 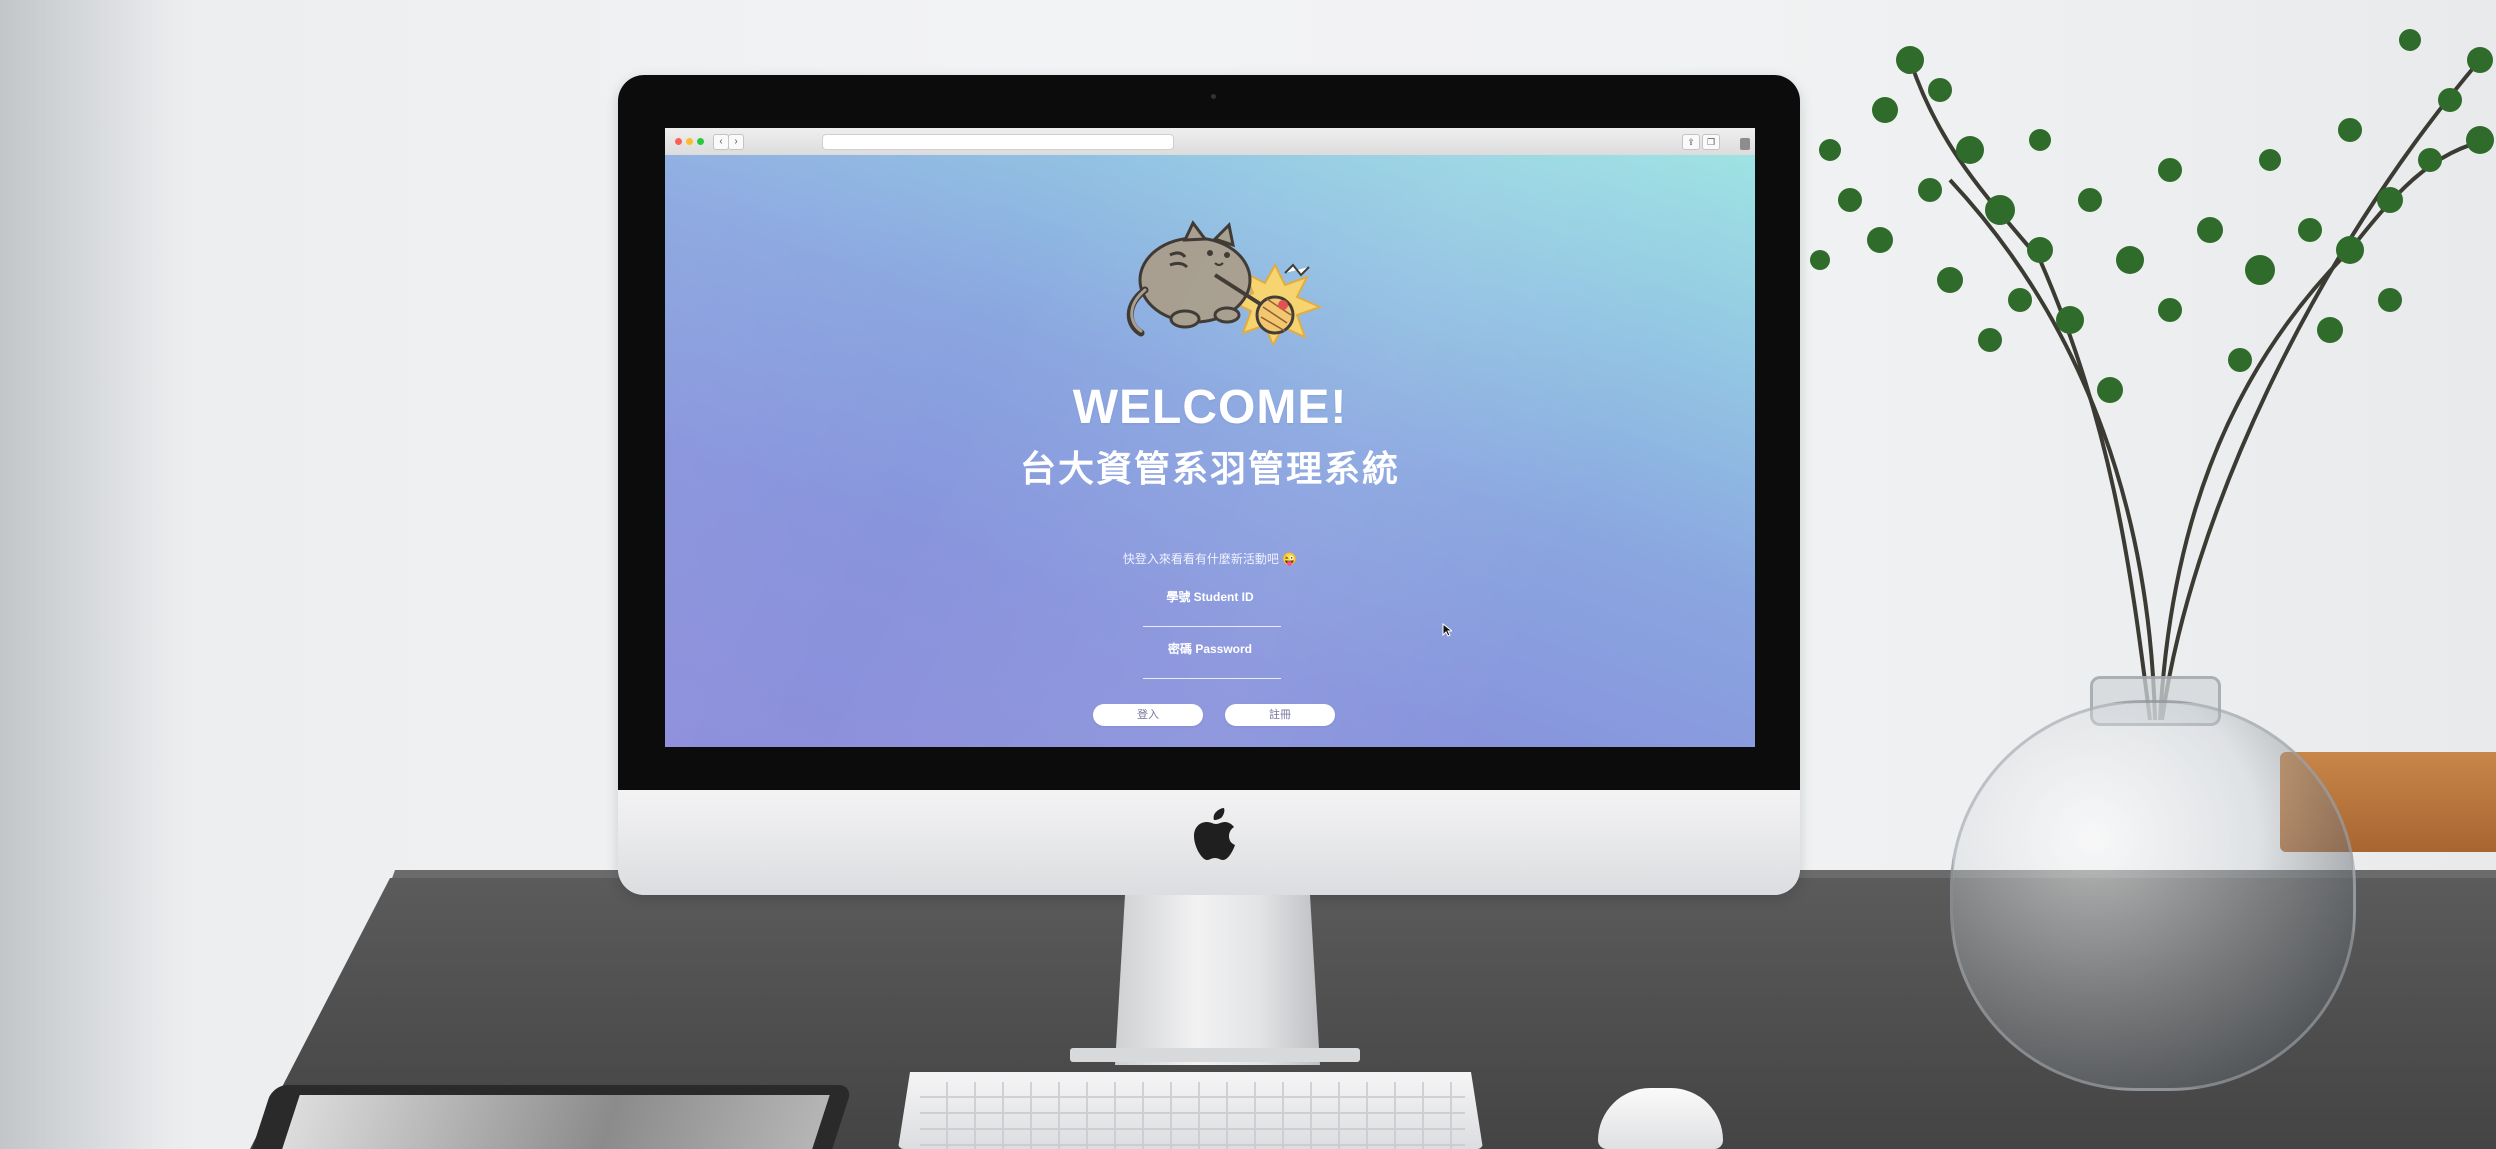 I want to click on welcome-heading: WELCOME!, so click(x=1210, y=407).